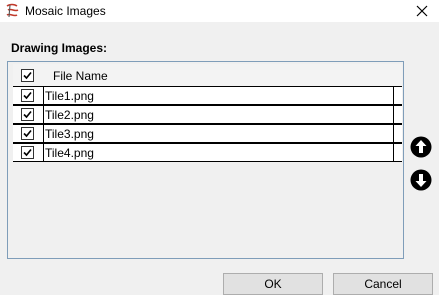 The image size is (439, 295). I want to click on close-icon, so click(422, 11).